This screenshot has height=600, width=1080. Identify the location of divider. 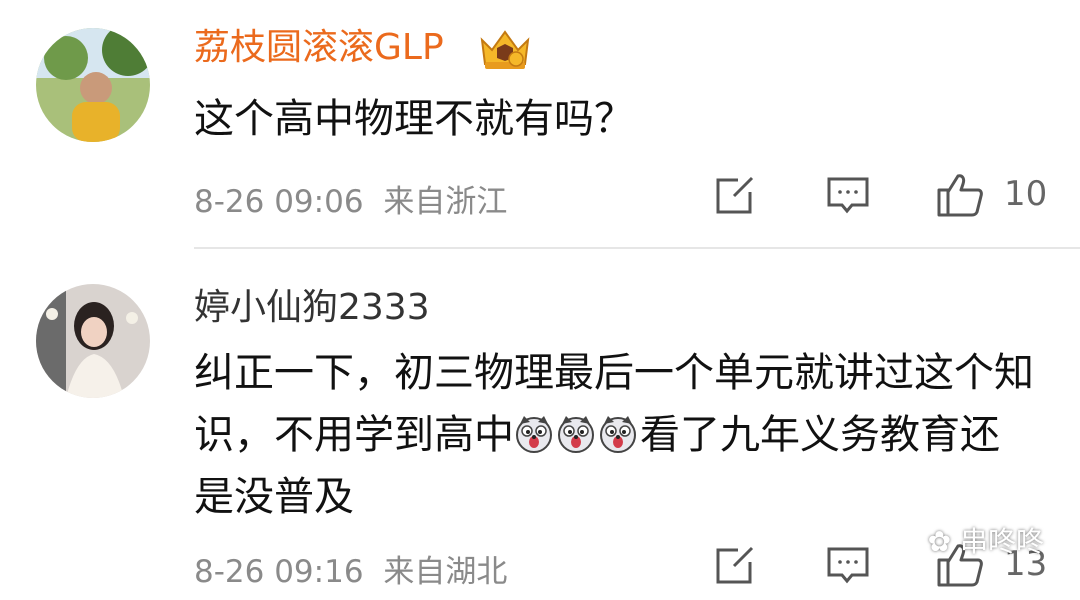
(637, 248).